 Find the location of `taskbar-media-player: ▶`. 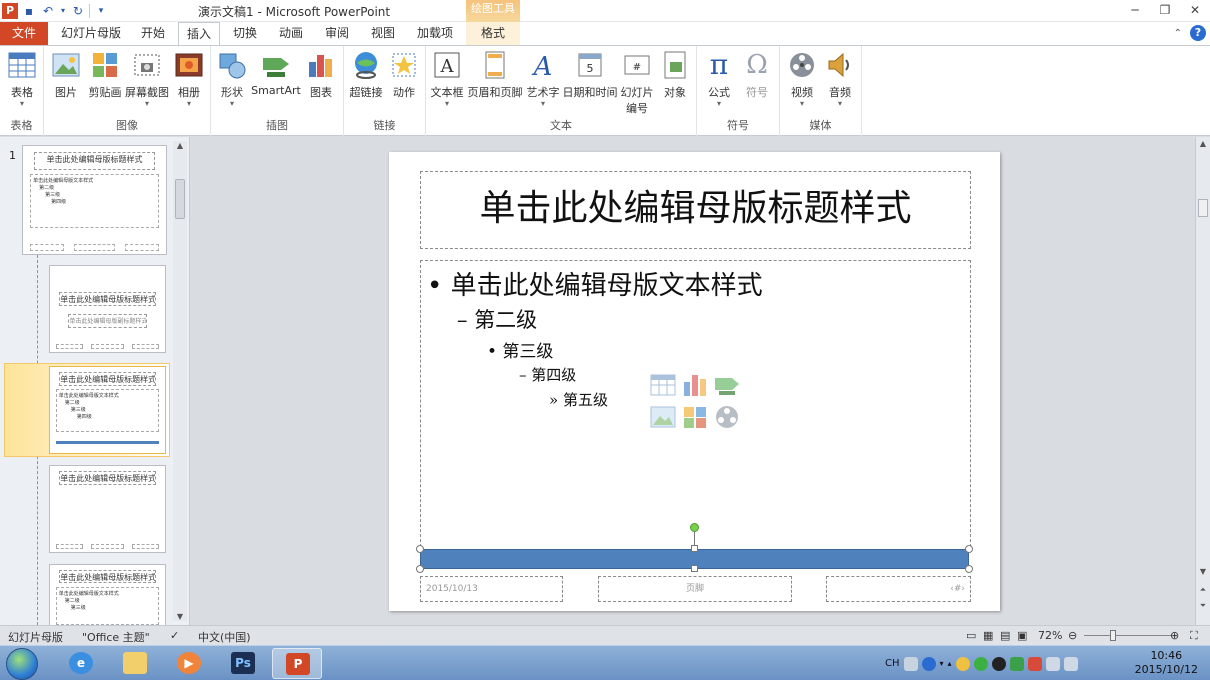

taskbar-media-player: ▶ is located at coordinates (189, 663).